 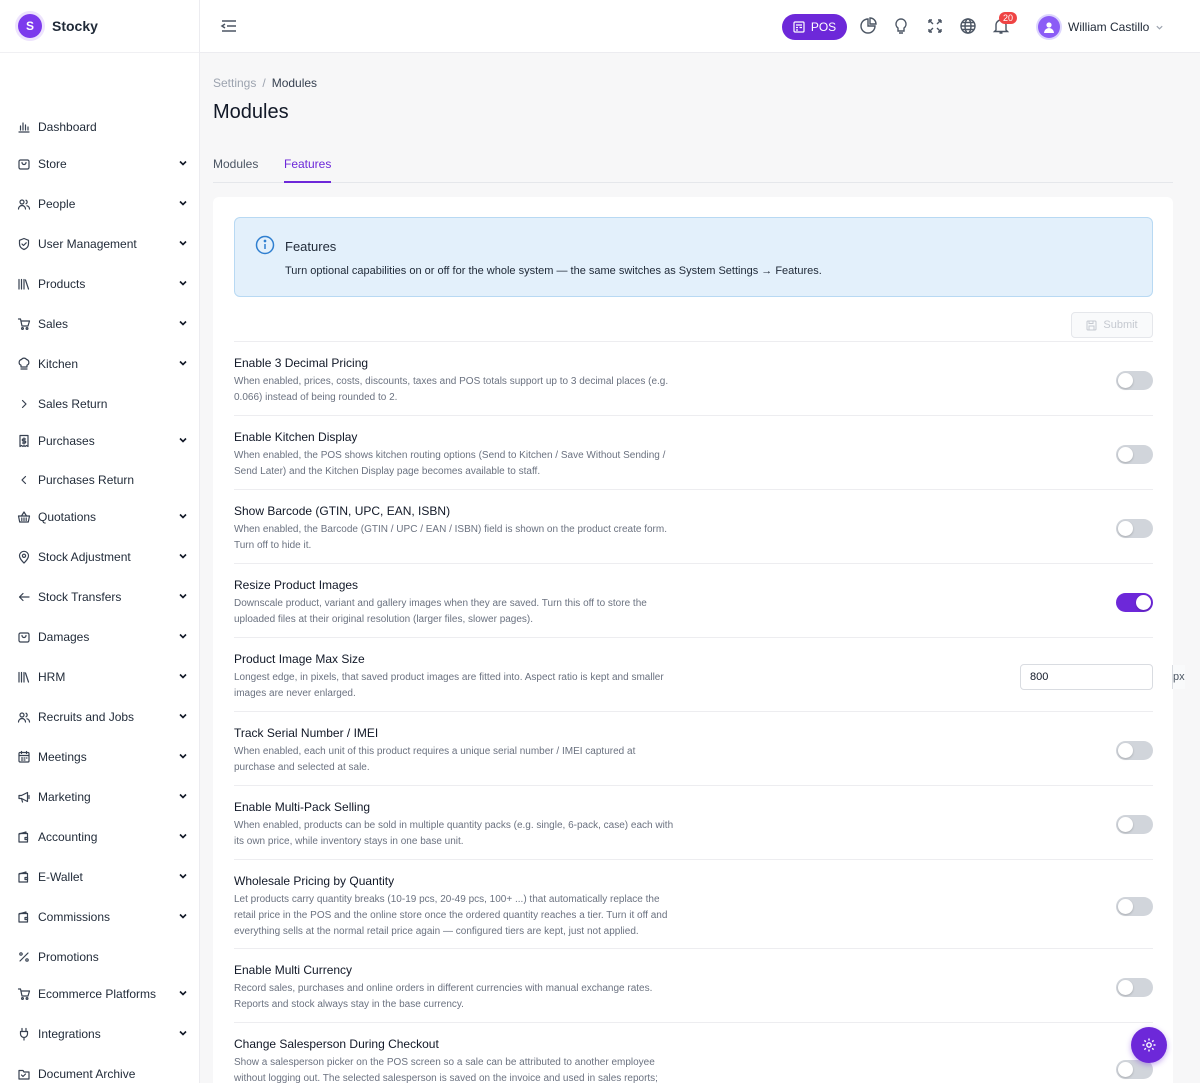 I want to click on menu-toggle-icon, so click(x=229, y=26).